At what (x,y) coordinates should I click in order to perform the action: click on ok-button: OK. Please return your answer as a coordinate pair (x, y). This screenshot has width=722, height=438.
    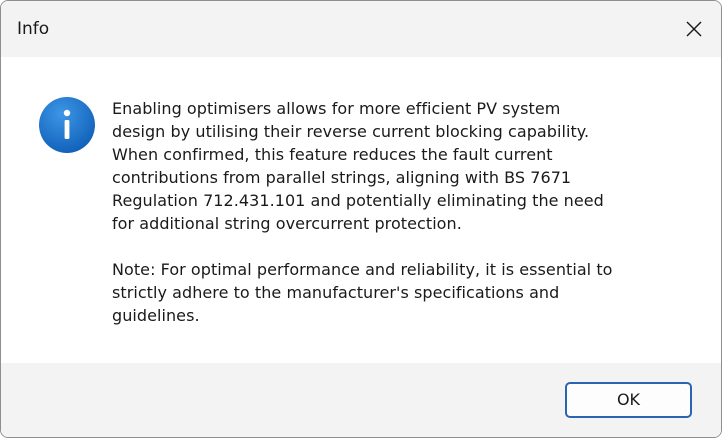
    Looking at the image, I should click on (628, 400).